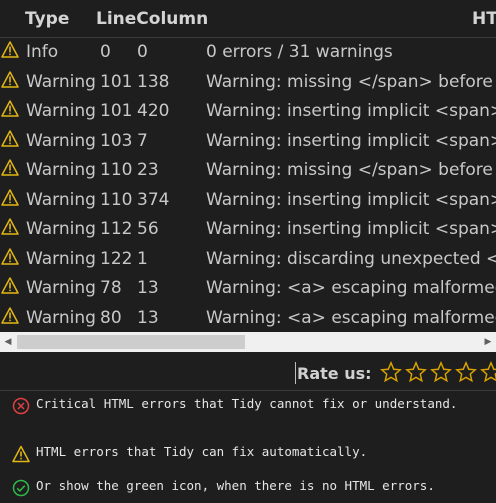 The height and width of the screenshot is (503, 496). Describe the element at coordinates (153, 111) in the screenshot. I see `cell-column: 420` at that location.